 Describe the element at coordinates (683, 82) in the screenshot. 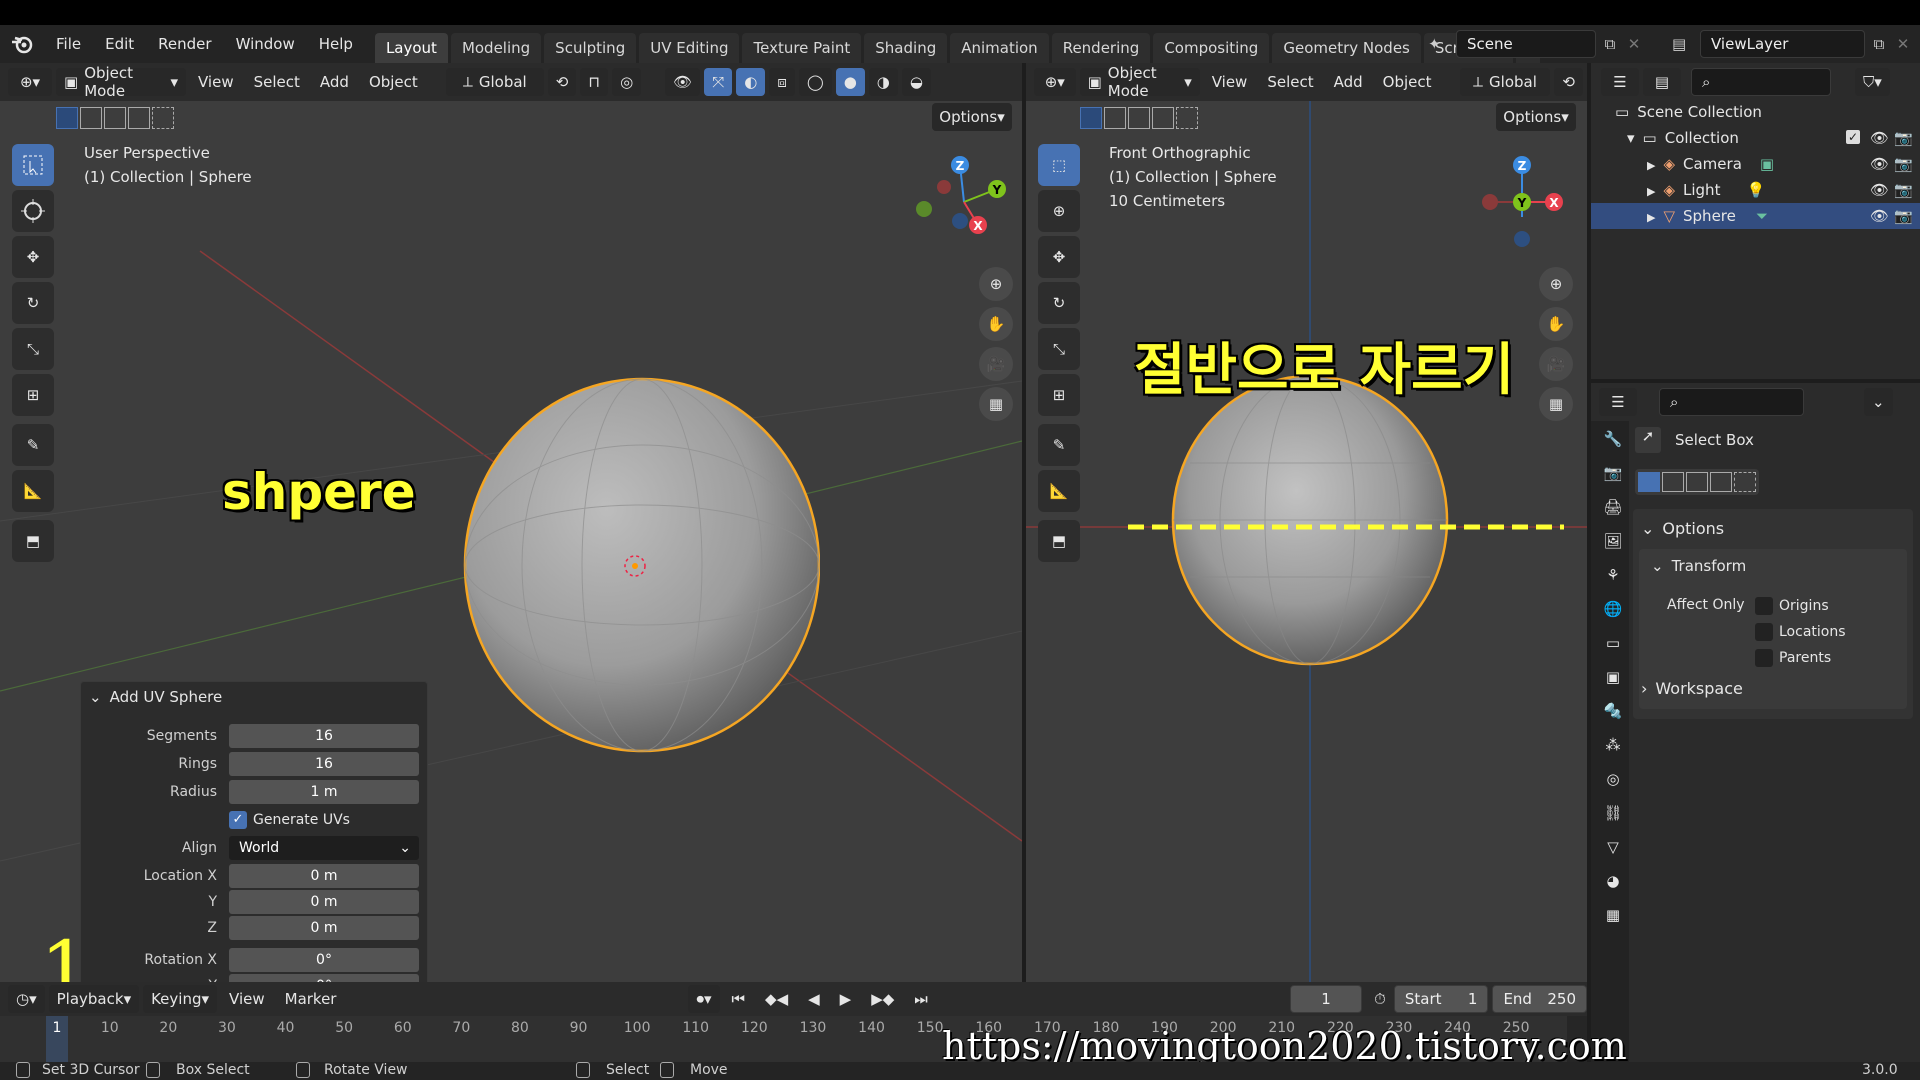

I see `visibility-icon: 👁` at that location.